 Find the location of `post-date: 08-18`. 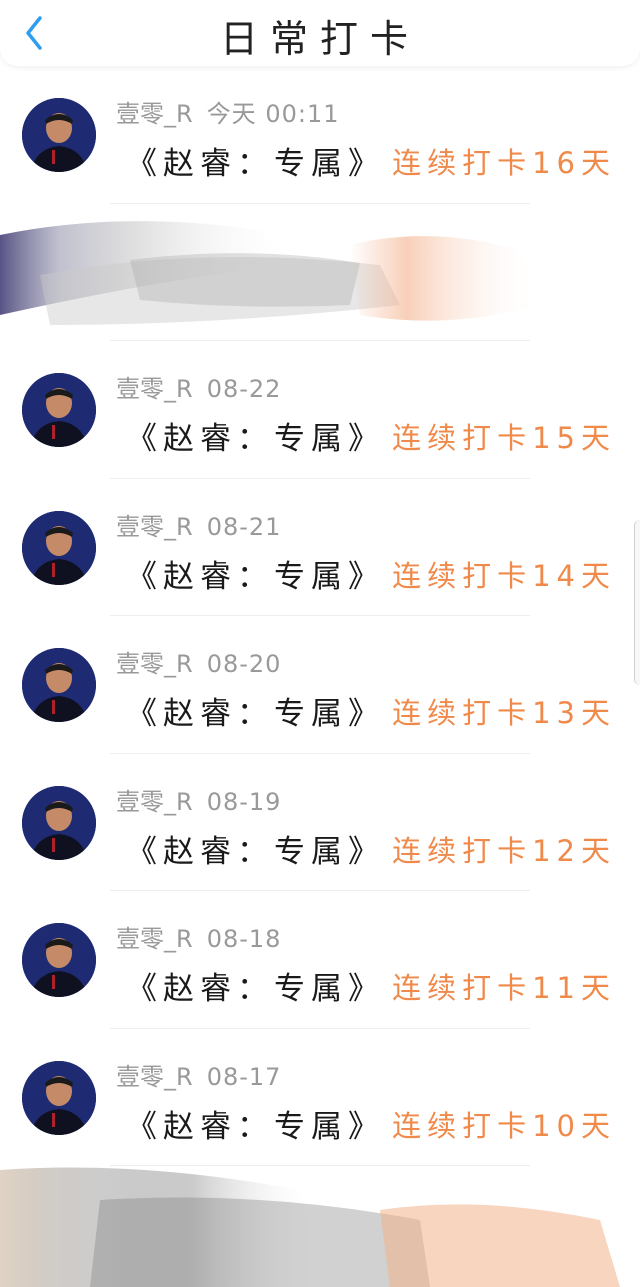

post-date: 08-18 is located at coordinates (244, 939).